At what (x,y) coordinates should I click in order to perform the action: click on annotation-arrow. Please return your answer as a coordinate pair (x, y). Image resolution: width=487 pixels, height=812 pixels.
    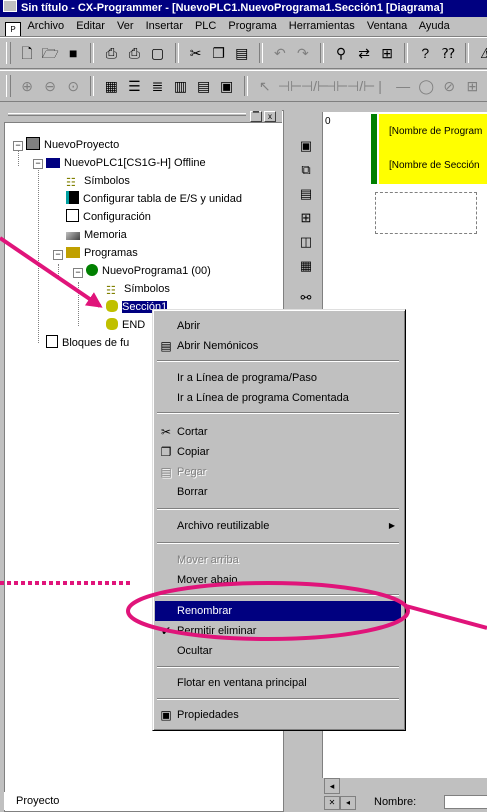
    Looking at the image, I should click on (51, 272).